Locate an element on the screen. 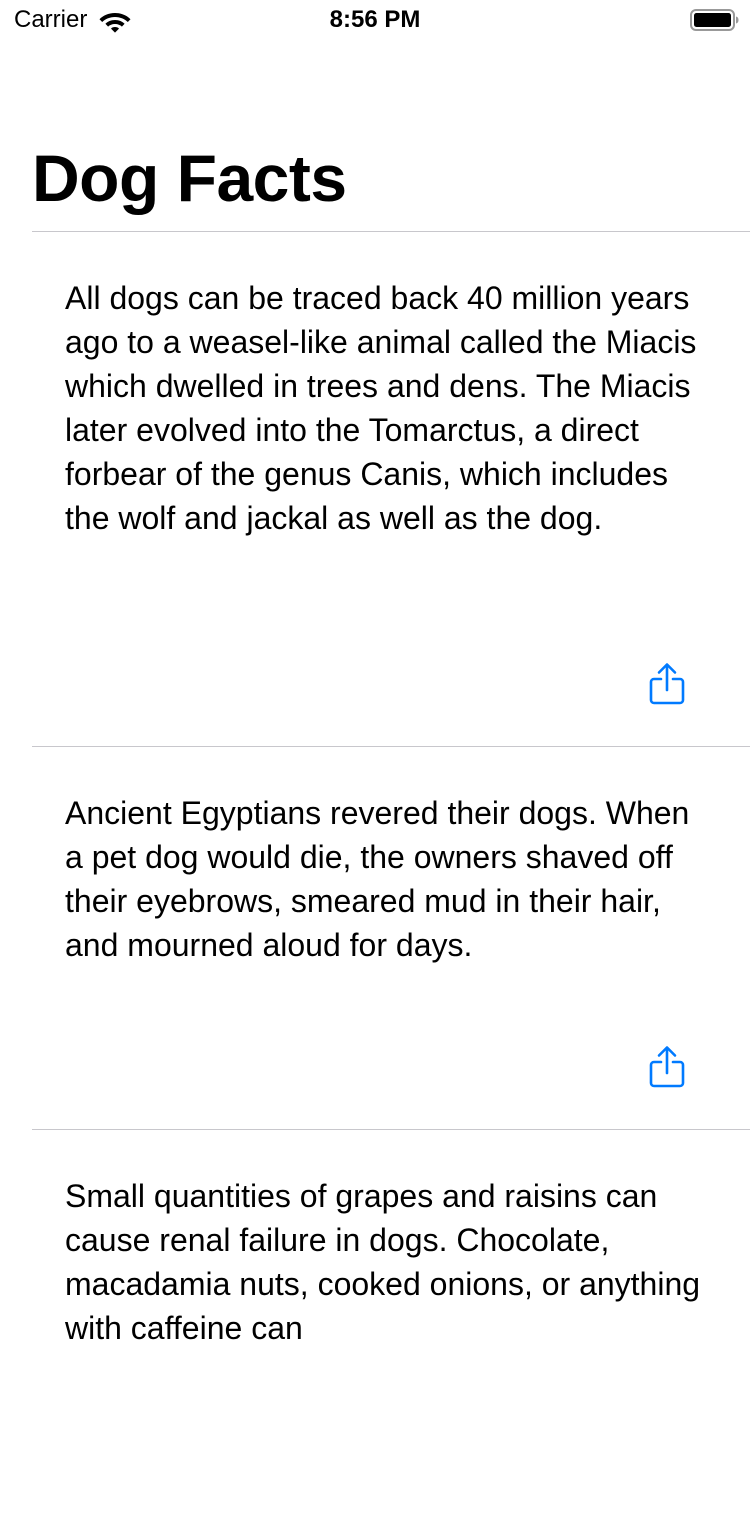  status-bar: Carrier 8:56 PM is located at coordinates (375, 20).